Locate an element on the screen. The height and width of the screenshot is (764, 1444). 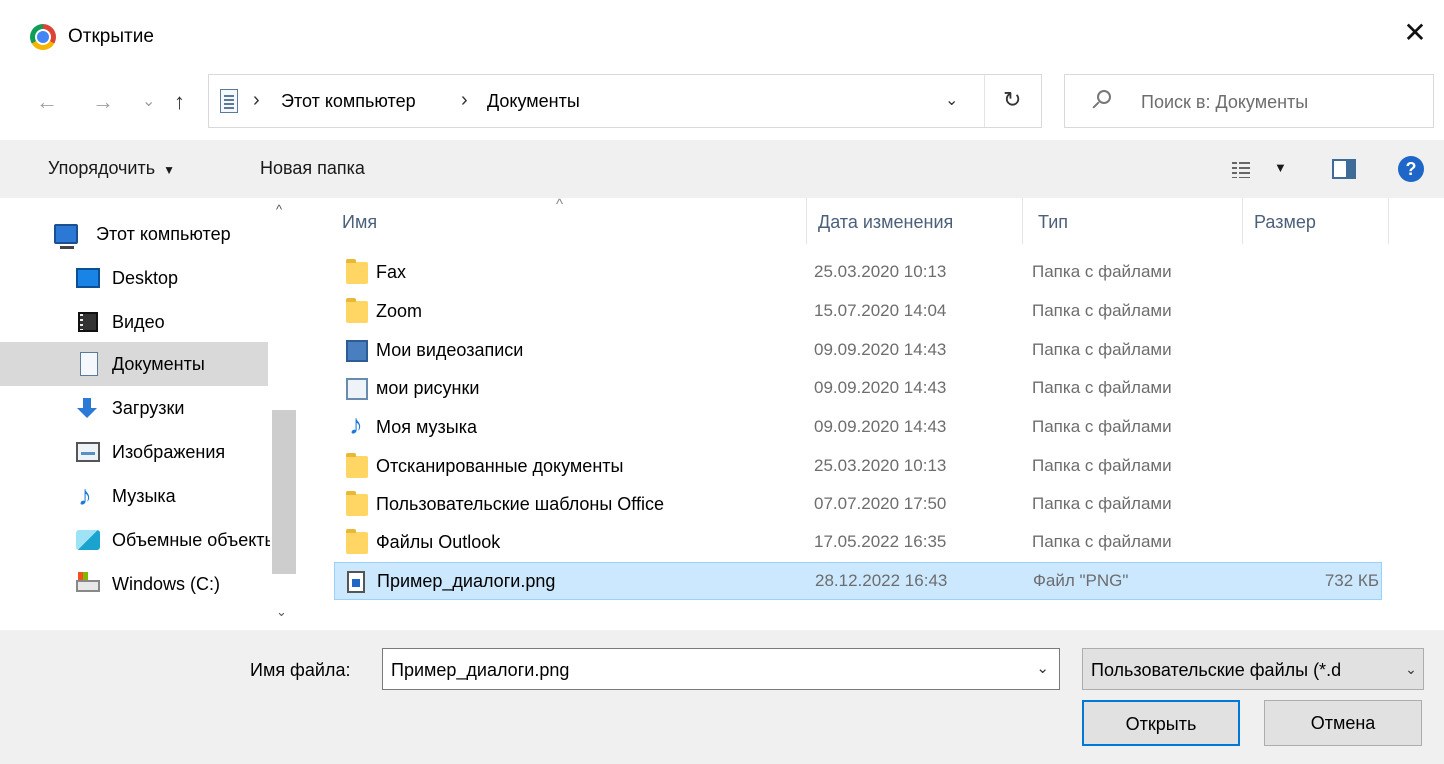
sidebar-item-images: Изображения is located at coordinates (134, 452).